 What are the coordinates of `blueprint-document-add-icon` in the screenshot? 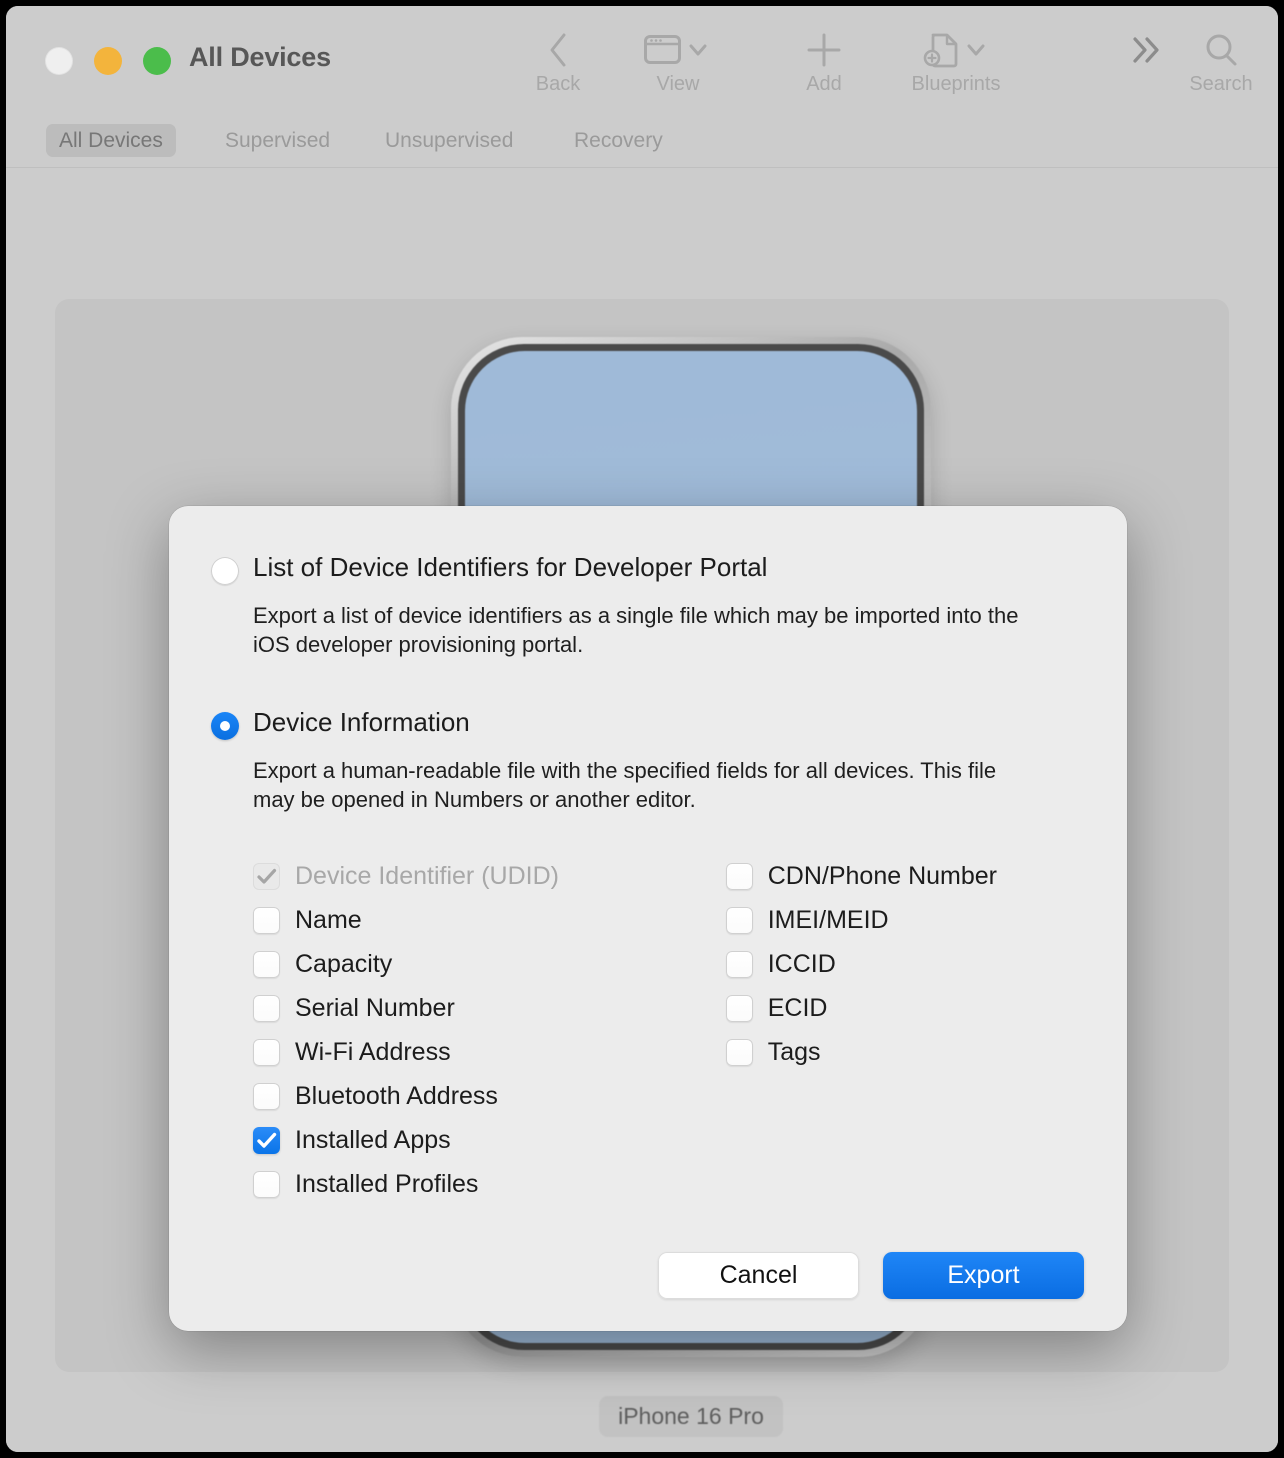 It's located at (956, 50).